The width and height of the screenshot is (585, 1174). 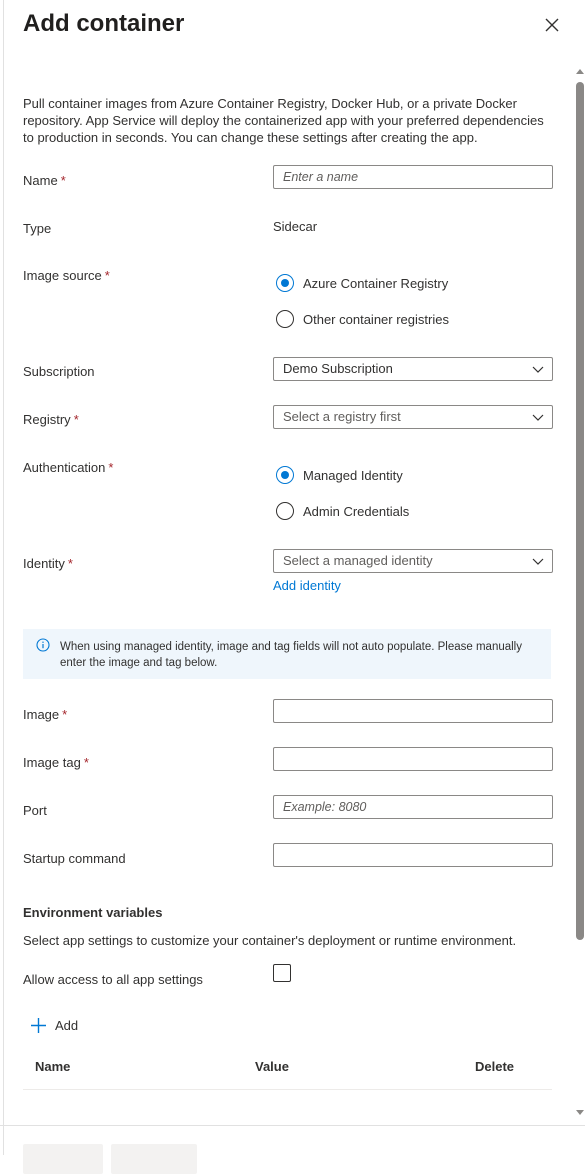 I want to click on name-label: Name *, so click(x=44, y=180).